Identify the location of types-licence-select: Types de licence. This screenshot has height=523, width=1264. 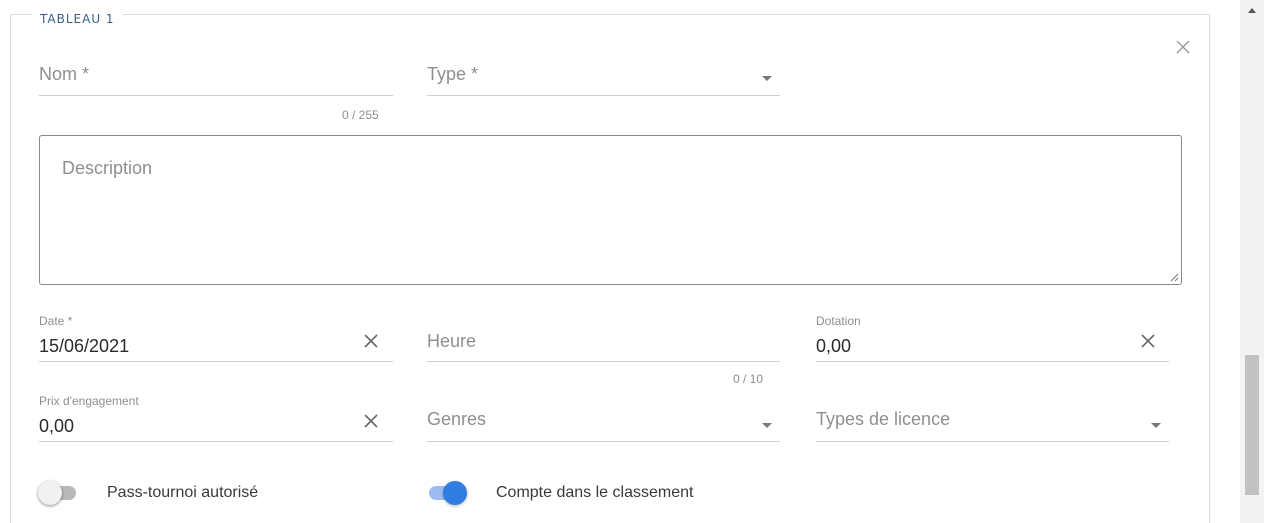
(992, 423).